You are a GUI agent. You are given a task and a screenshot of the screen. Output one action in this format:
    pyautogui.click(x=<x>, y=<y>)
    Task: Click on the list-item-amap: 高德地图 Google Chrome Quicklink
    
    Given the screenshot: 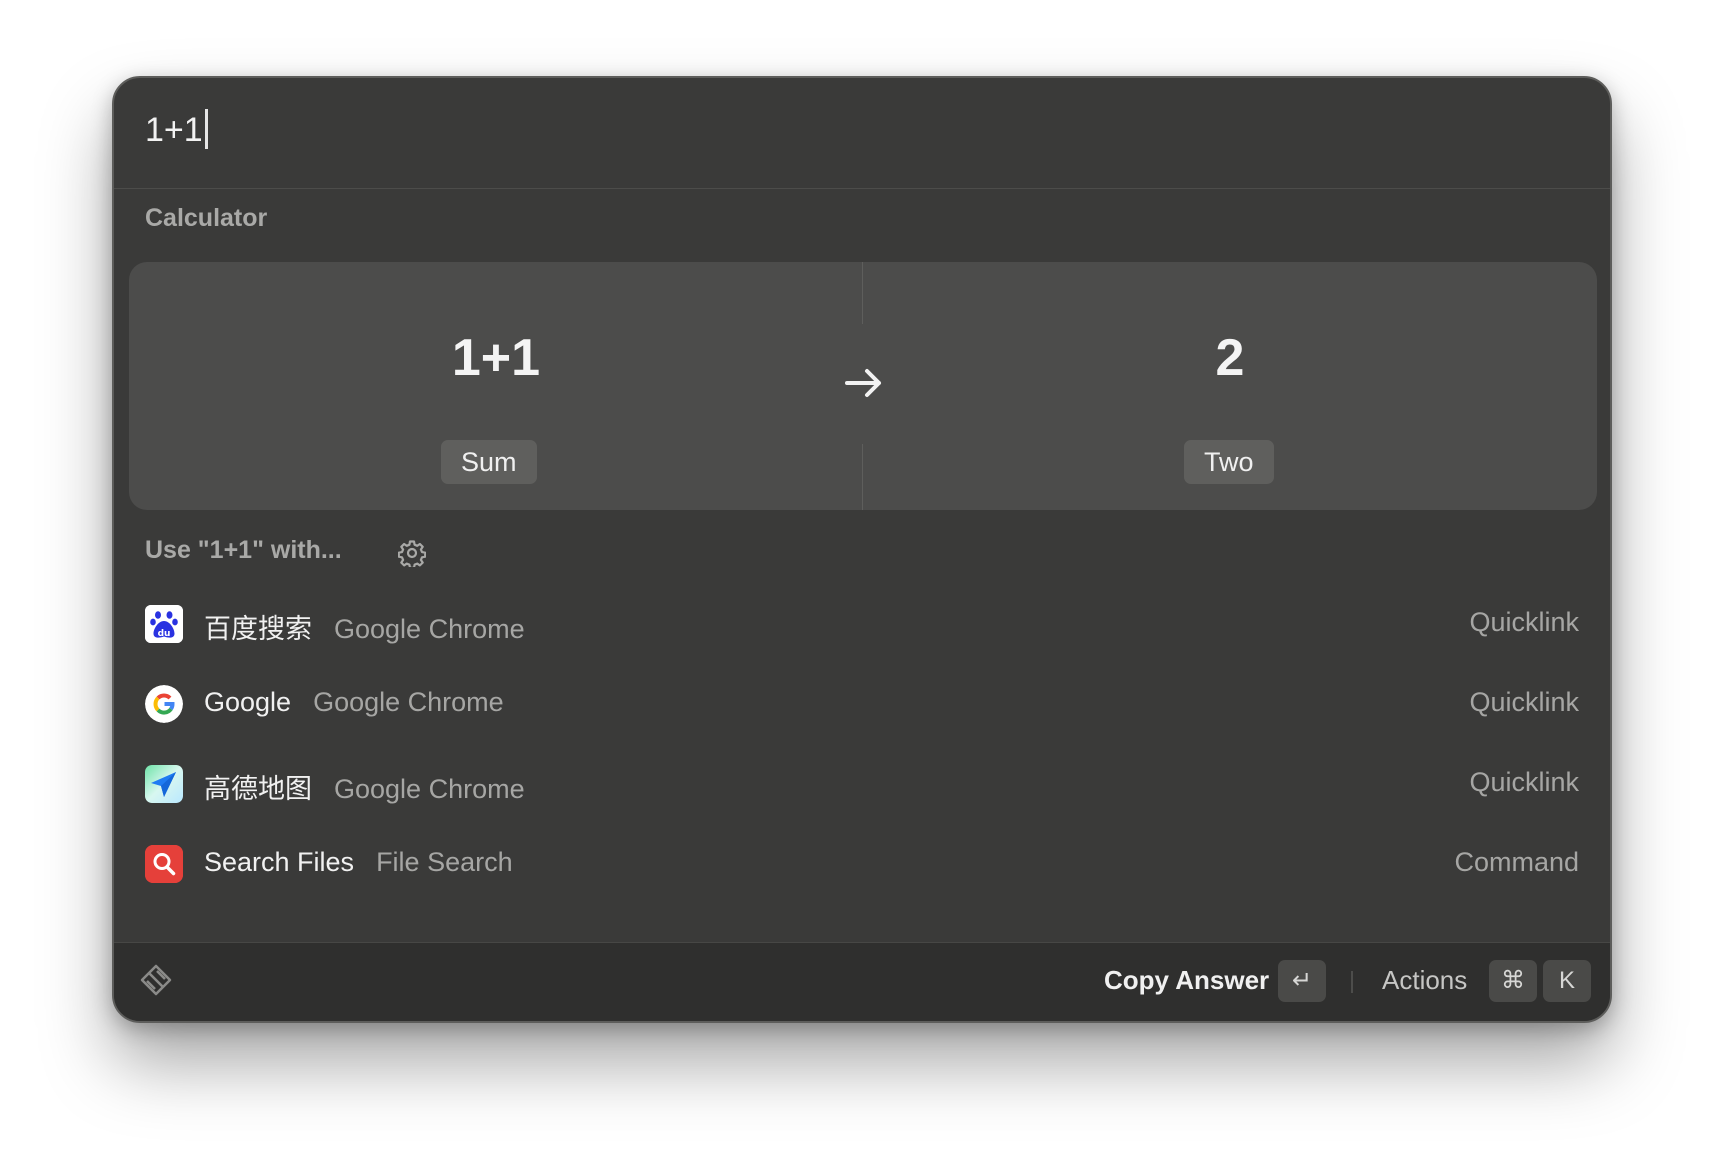 What is the action you would take?
    pyautogui.click(x=862, y=784)
    